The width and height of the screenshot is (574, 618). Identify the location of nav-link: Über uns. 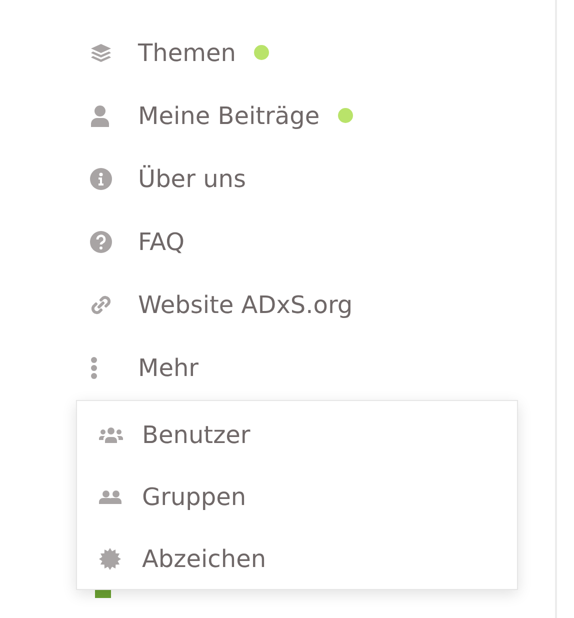
(277, 178).